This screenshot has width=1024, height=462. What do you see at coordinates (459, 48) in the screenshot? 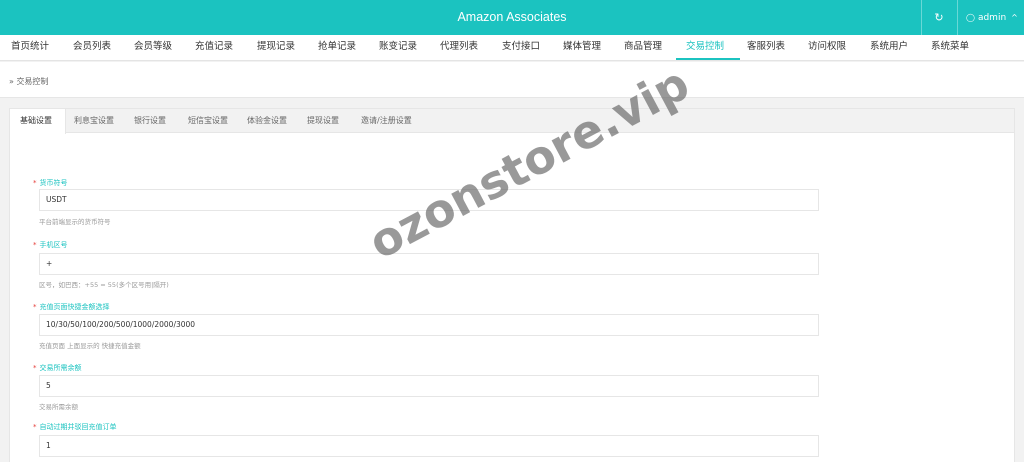
I see `nav-item-agents: 代理列表` at bounding box center [459, 48].